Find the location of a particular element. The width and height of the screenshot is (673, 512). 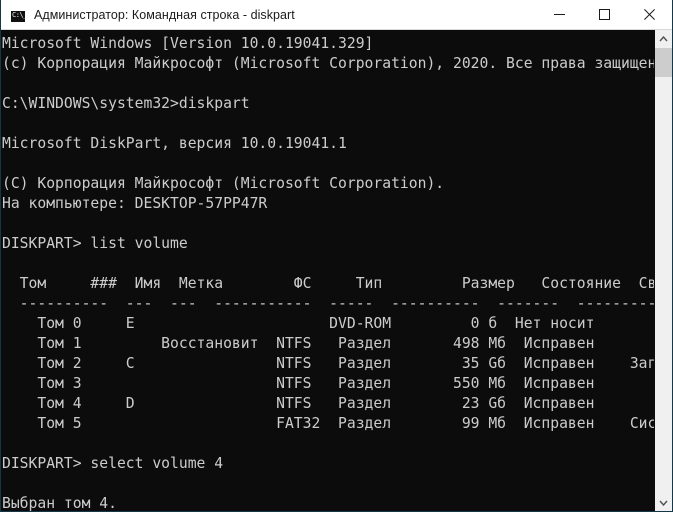

chevron-up-icon is located at coordinates (663, 38).